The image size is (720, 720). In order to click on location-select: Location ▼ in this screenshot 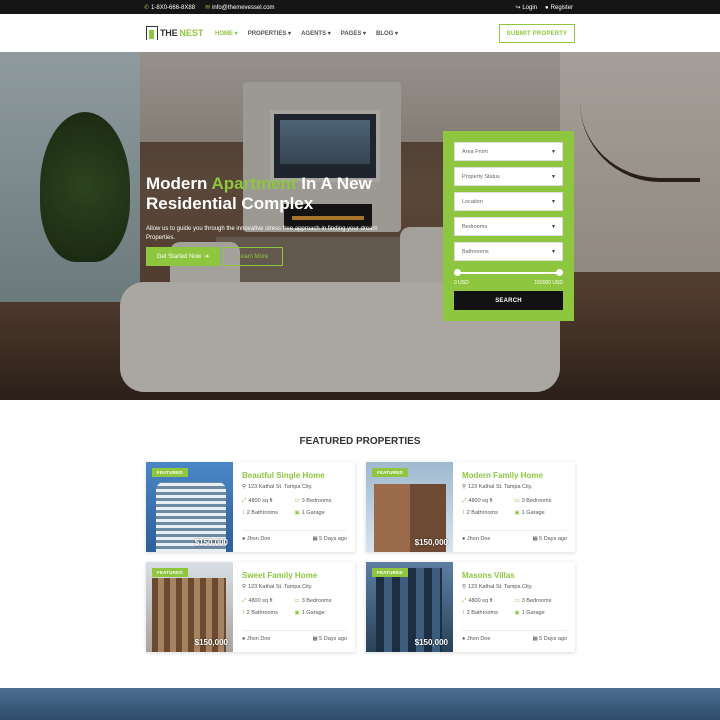, I will do `click(508, 201)`.